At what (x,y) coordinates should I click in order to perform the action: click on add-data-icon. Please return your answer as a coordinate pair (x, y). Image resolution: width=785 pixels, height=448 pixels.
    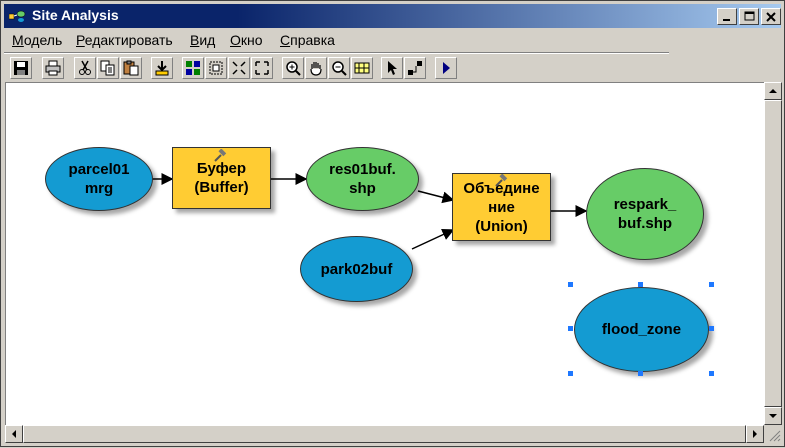
    Looking at the image, I should click on (162, 68).